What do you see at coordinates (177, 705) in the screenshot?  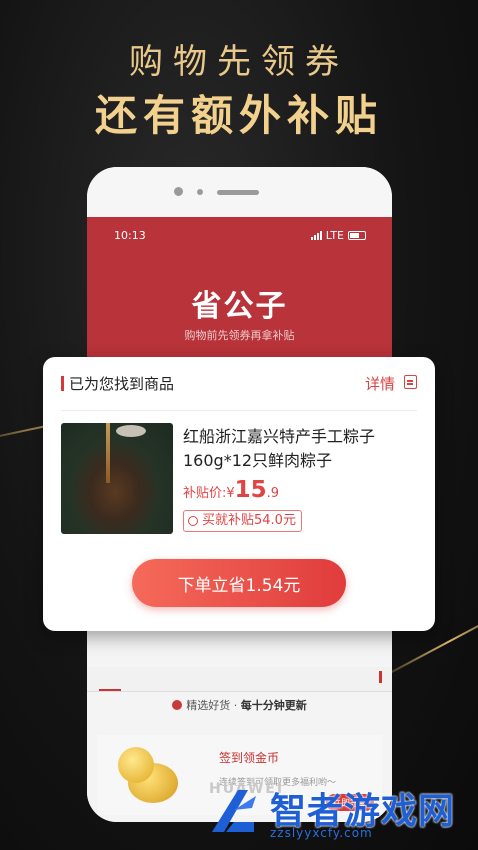 I see `clock-icon` at bounding box center [177, 705].